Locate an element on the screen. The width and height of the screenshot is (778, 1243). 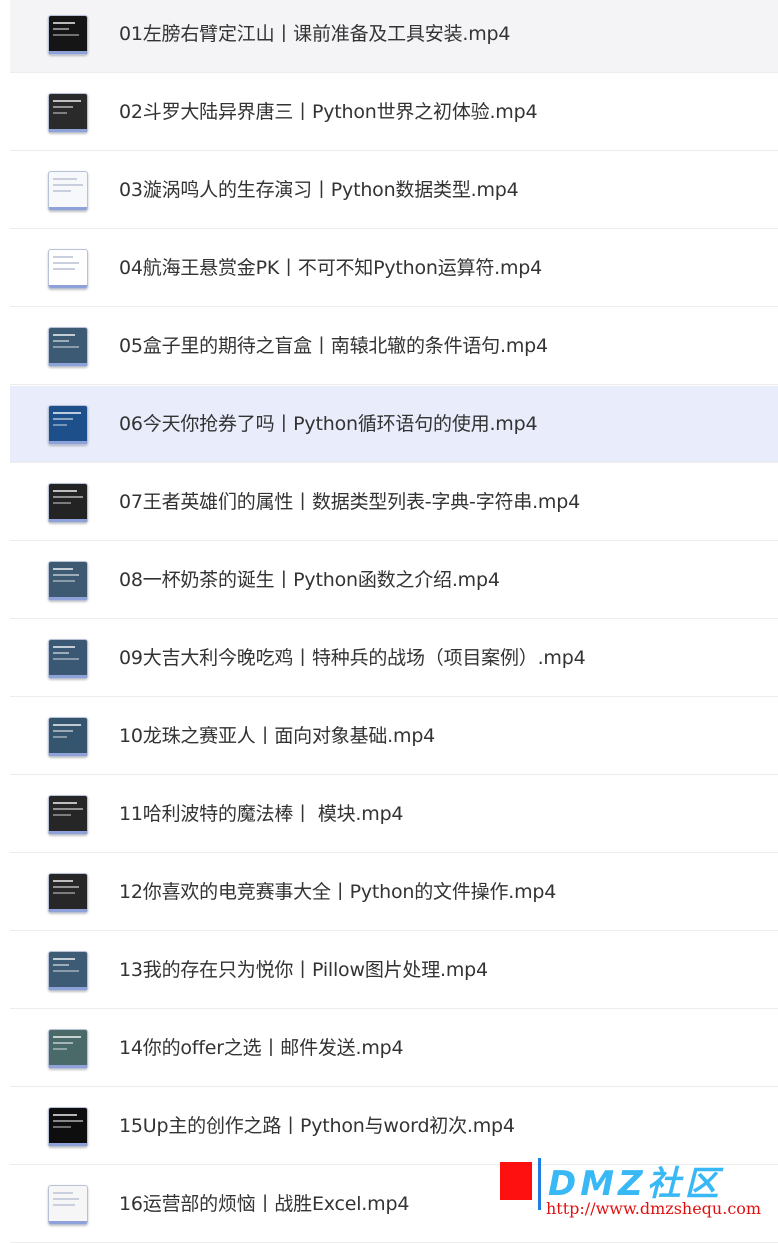
file-name: 16运营部的烦恼丨战胜Excel.mp4 is located at coordinates (264, 1204).